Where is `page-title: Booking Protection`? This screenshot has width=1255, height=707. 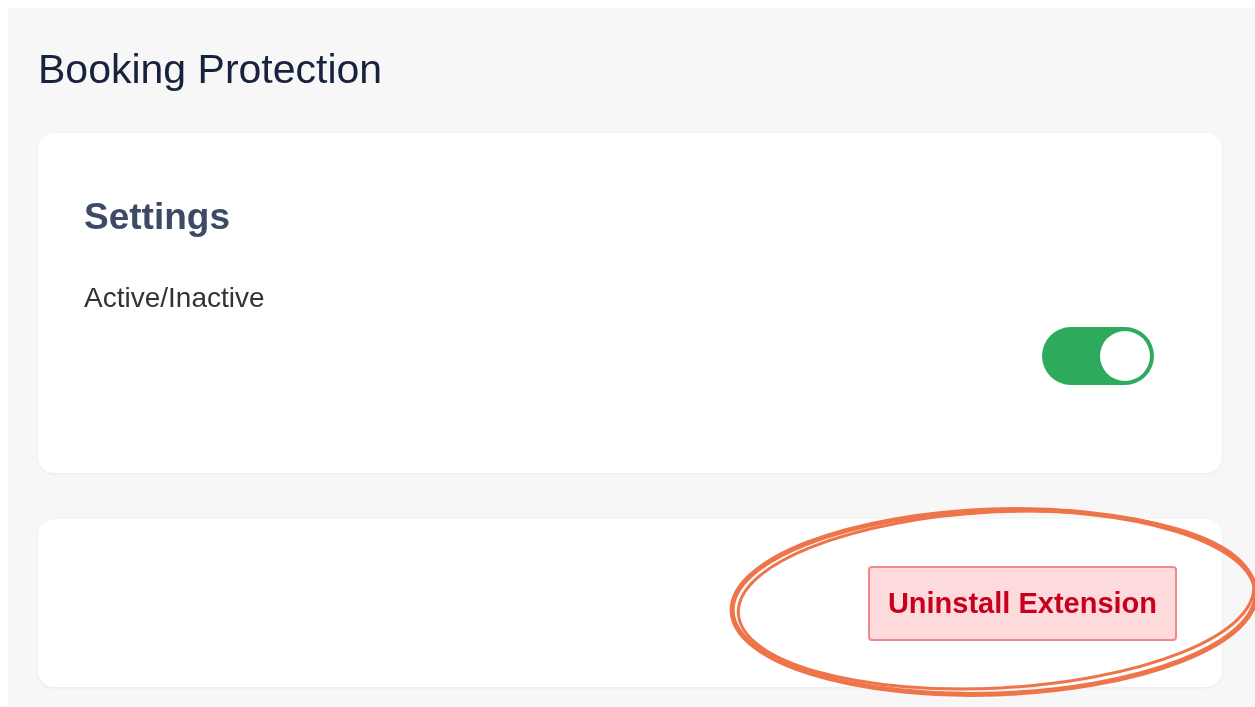
page-title: Booking Protection is located at coordinates (211, 69).